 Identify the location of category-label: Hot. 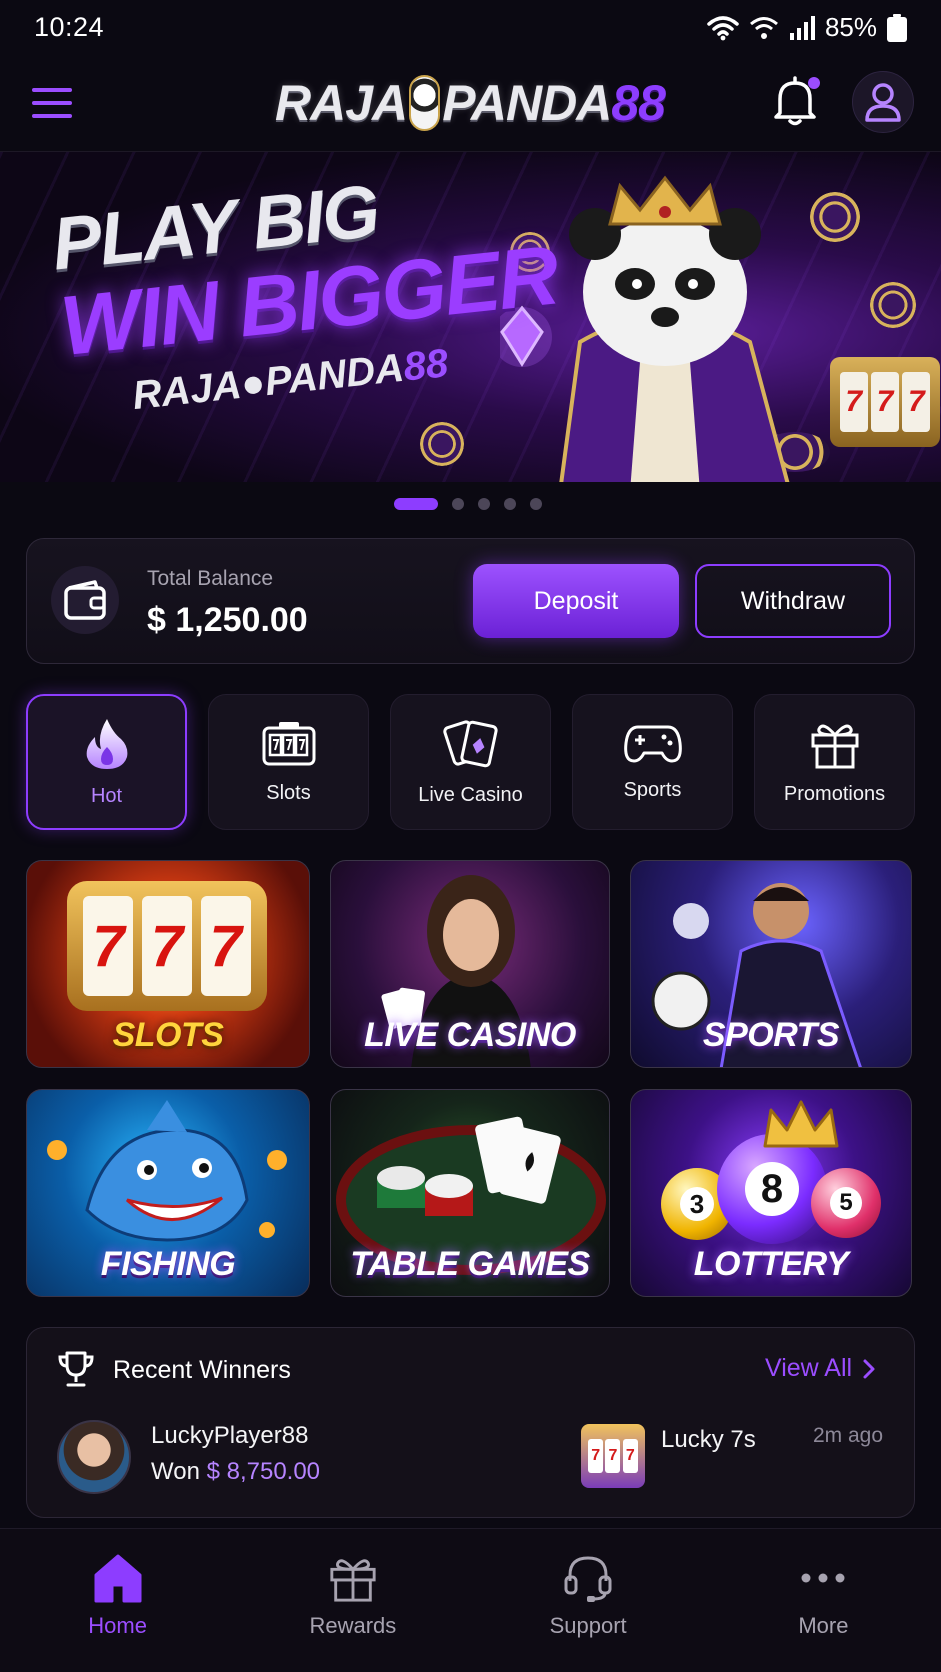
(106, 795).